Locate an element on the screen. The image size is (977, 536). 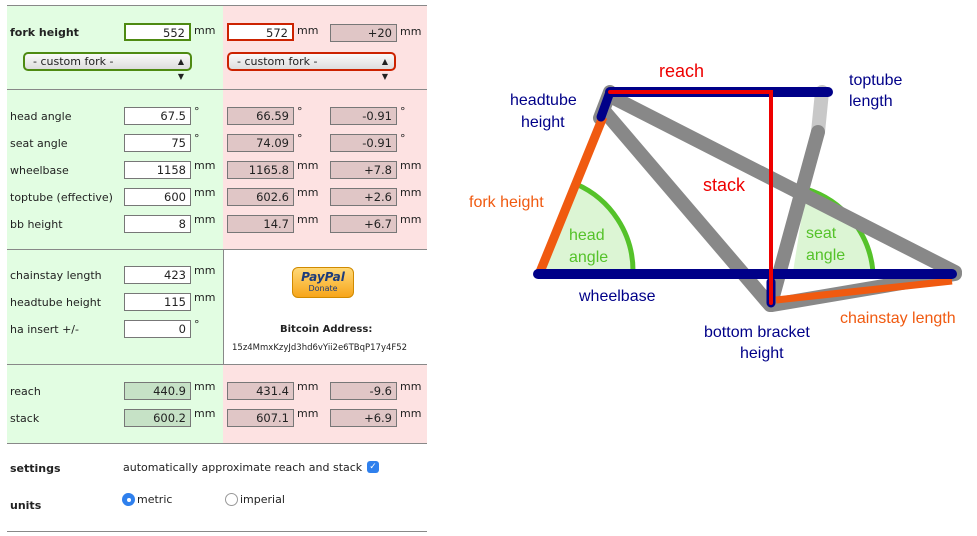
seat-angle-text: seat is located at coordinates (821, 233).